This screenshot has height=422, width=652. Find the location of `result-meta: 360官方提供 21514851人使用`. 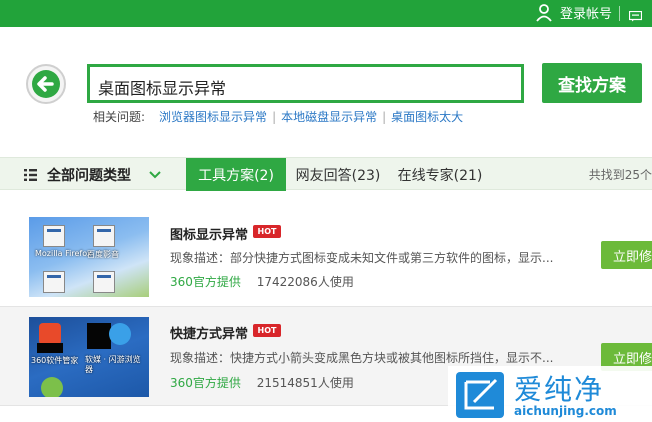

result-meta: 360官方提供 21514851人使用 is located at coordinates (262, 382).